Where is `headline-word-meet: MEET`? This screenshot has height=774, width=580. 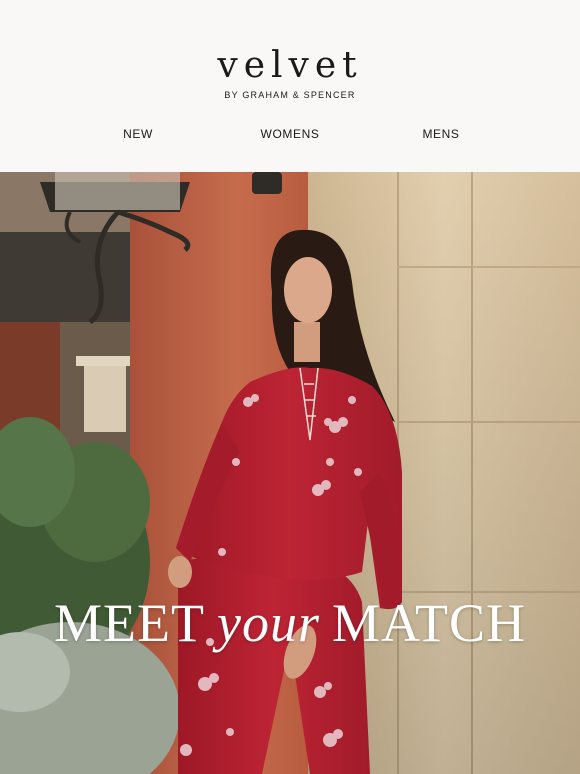
headline-word-meet: MEET is located at coordinates (129, 623).